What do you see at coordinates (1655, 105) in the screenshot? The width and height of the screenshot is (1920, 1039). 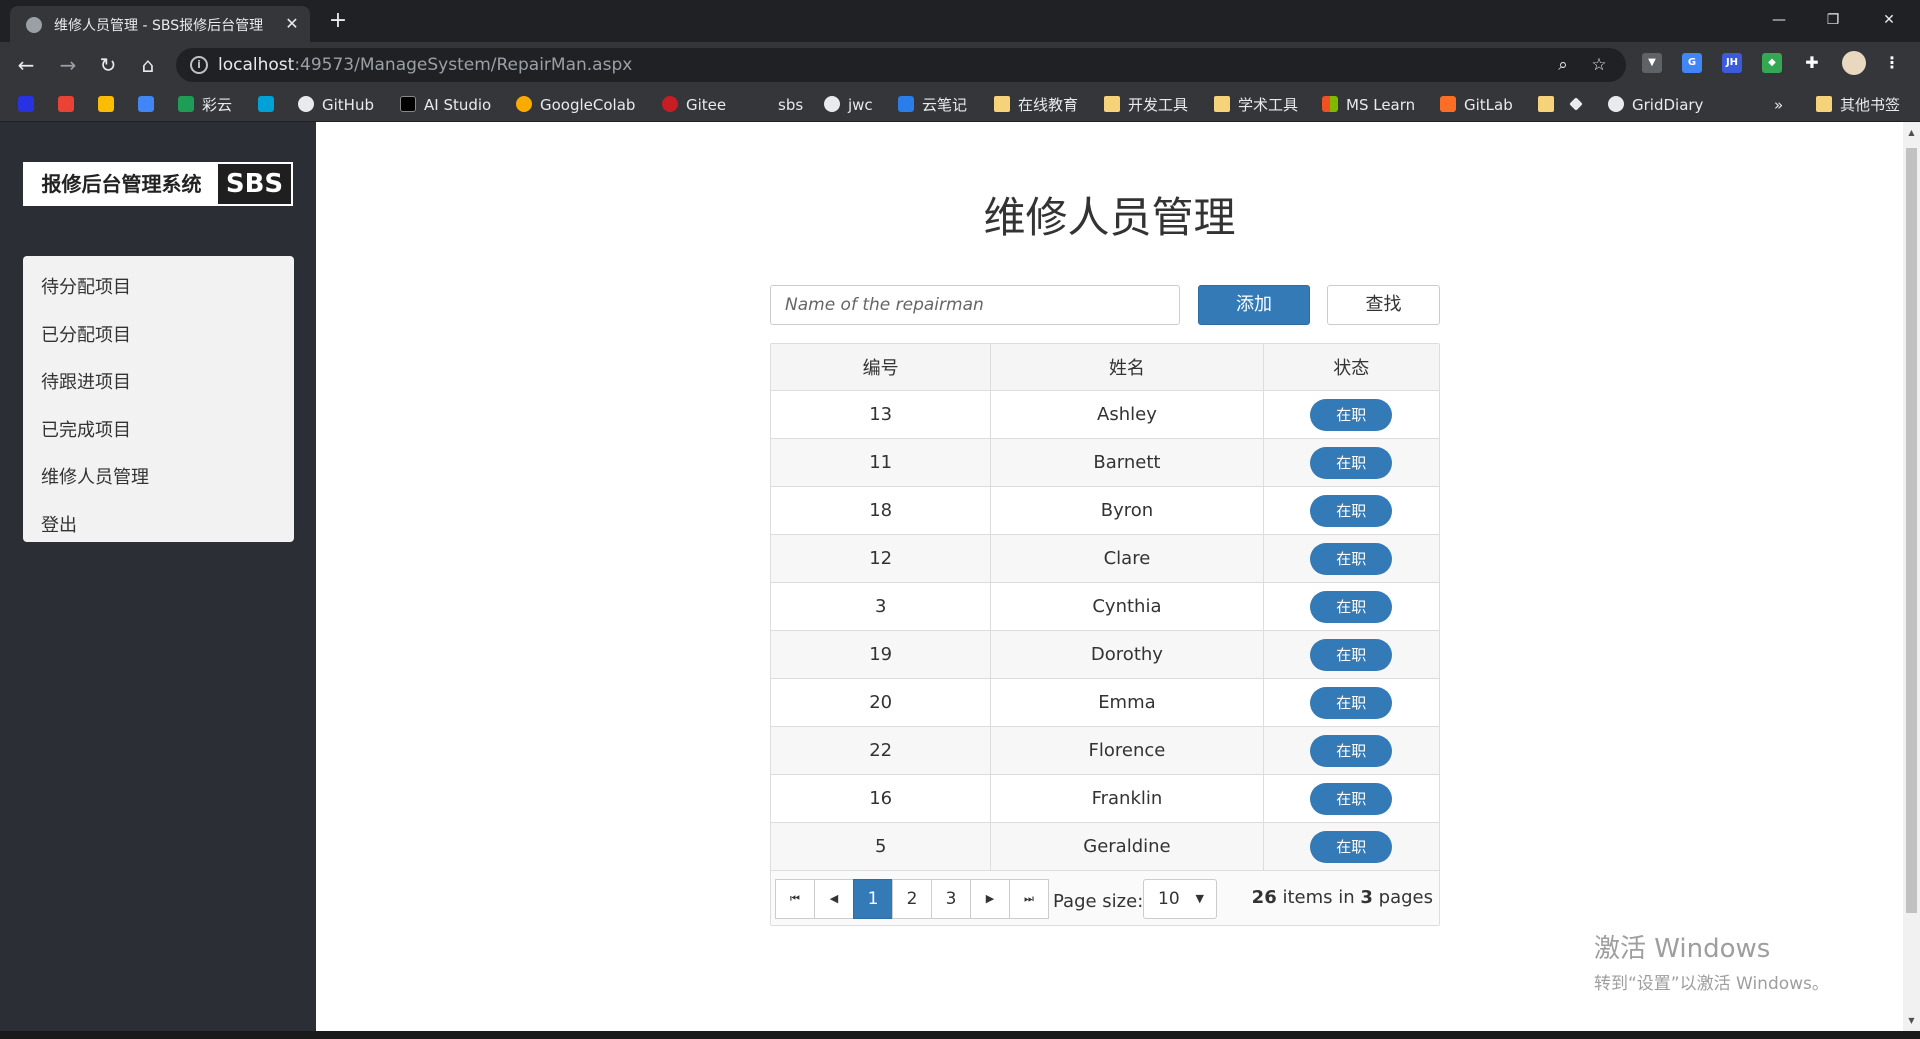 I see `bookmark-griddiary: GridDiary` at bounding box center [1655, 105].